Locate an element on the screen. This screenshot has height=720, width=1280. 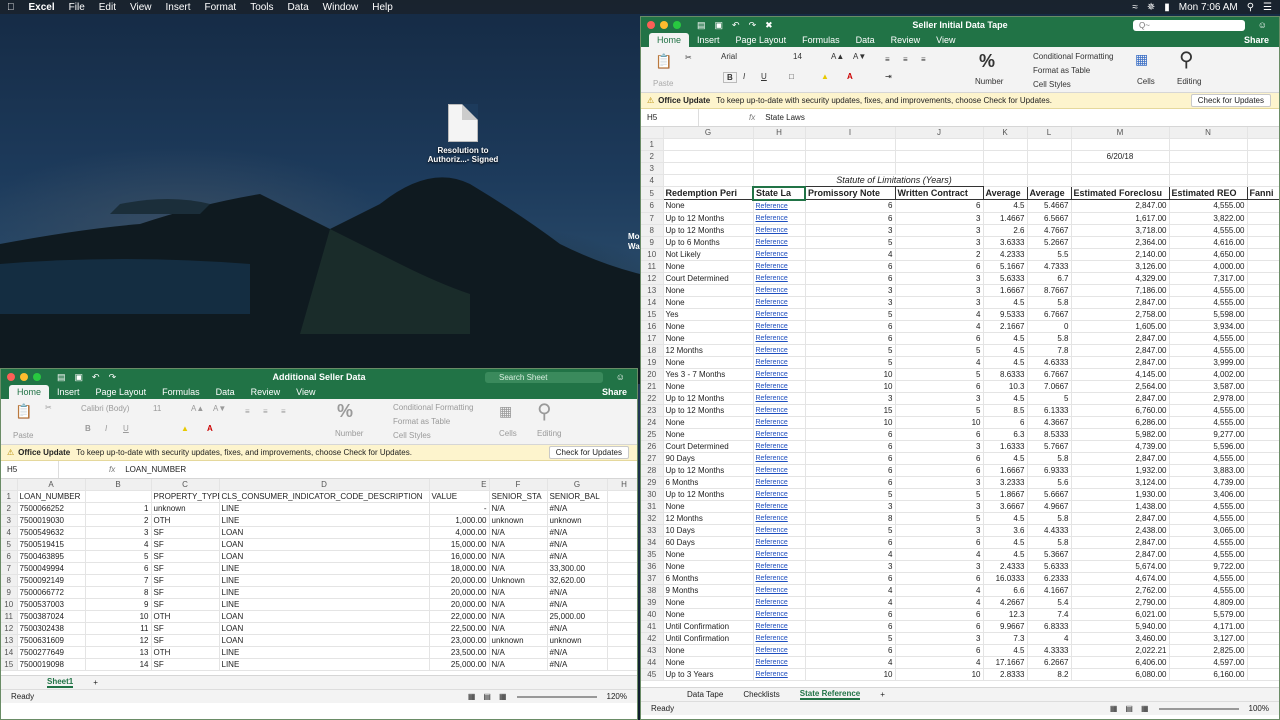
header-cell: Average is located at coordinates (1005, 193).